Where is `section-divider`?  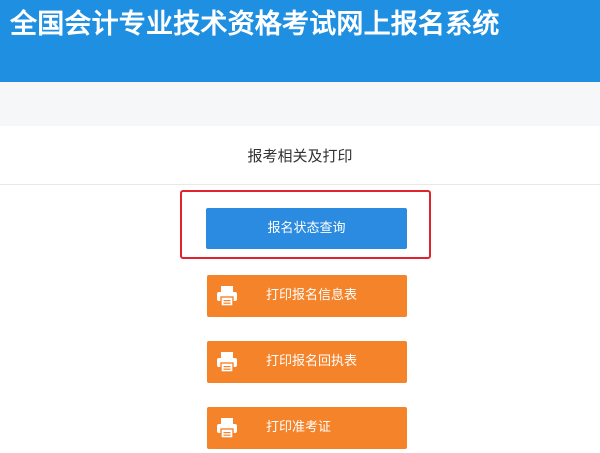
section-divider is located at coordinates (300, 184).